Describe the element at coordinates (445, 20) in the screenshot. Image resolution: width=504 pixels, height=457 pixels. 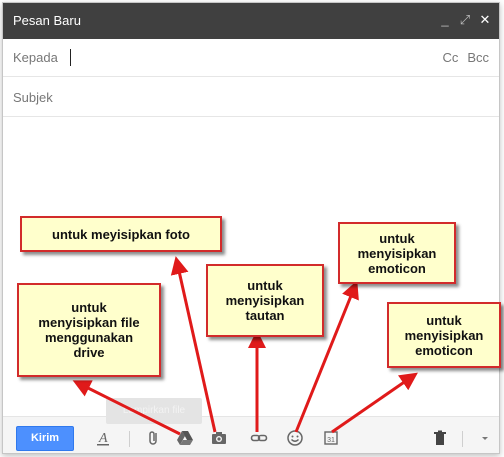
I see `minimize-icon: _` at that location.